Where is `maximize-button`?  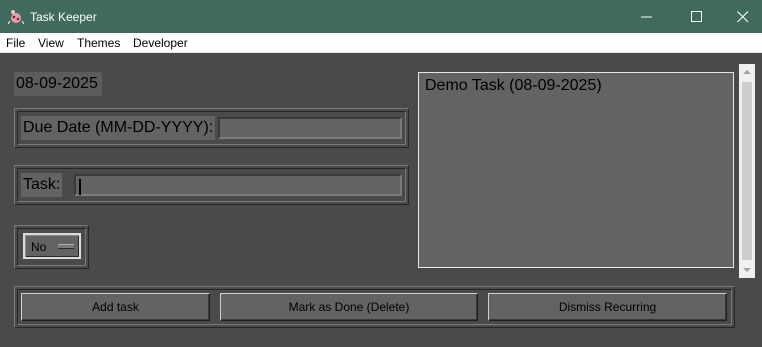
maximize-button is located at coordinates (697, 16).